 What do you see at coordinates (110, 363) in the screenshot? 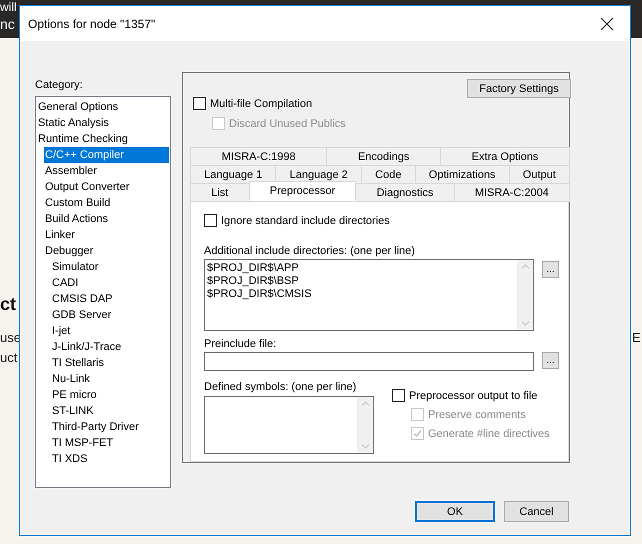
I see `category-item: TI Stellaris` at bounding box center [110, 363].